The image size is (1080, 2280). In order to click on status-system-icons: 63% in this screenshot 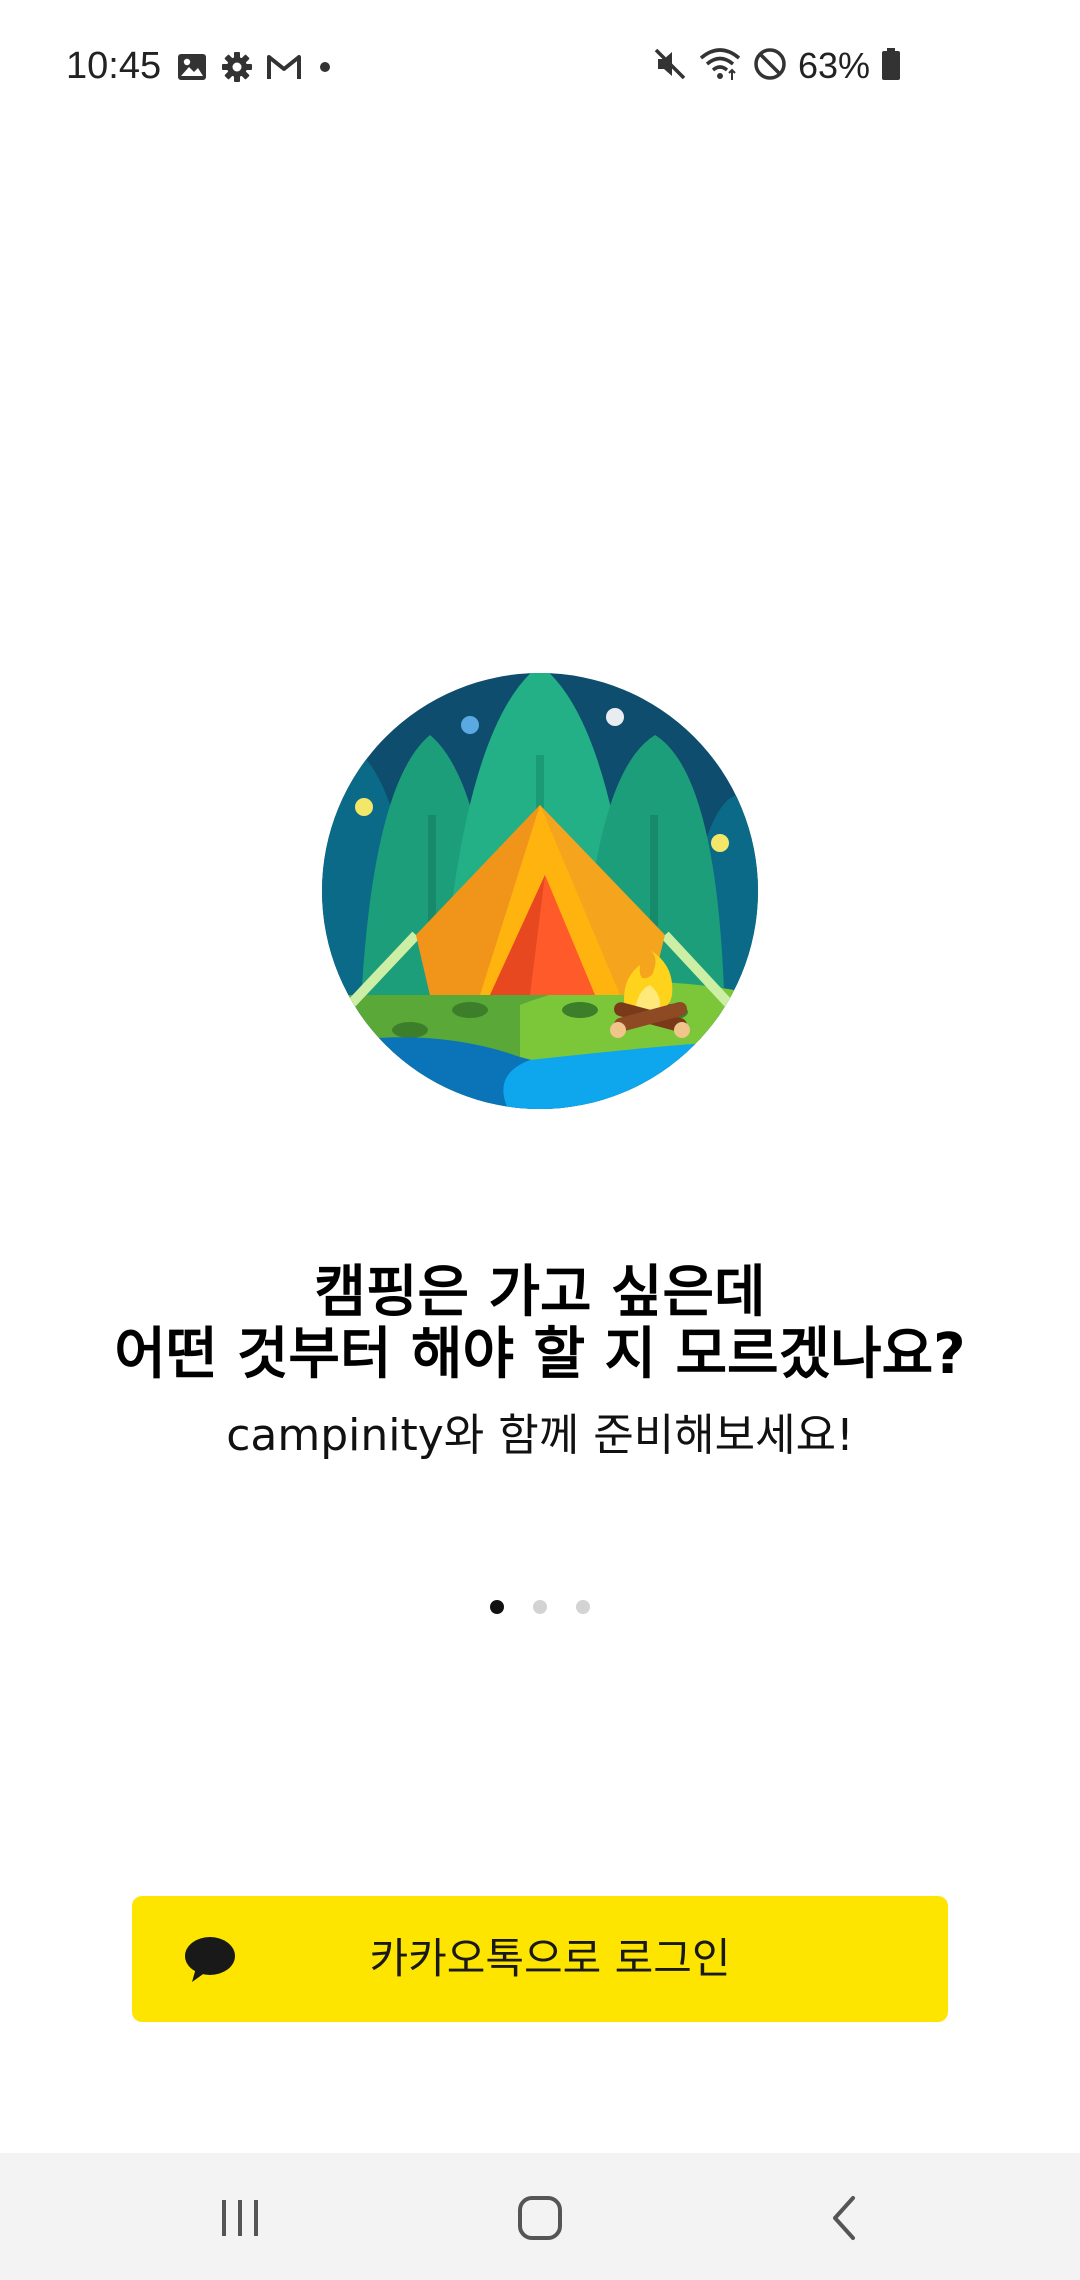, I will do `click(777, 66)`.